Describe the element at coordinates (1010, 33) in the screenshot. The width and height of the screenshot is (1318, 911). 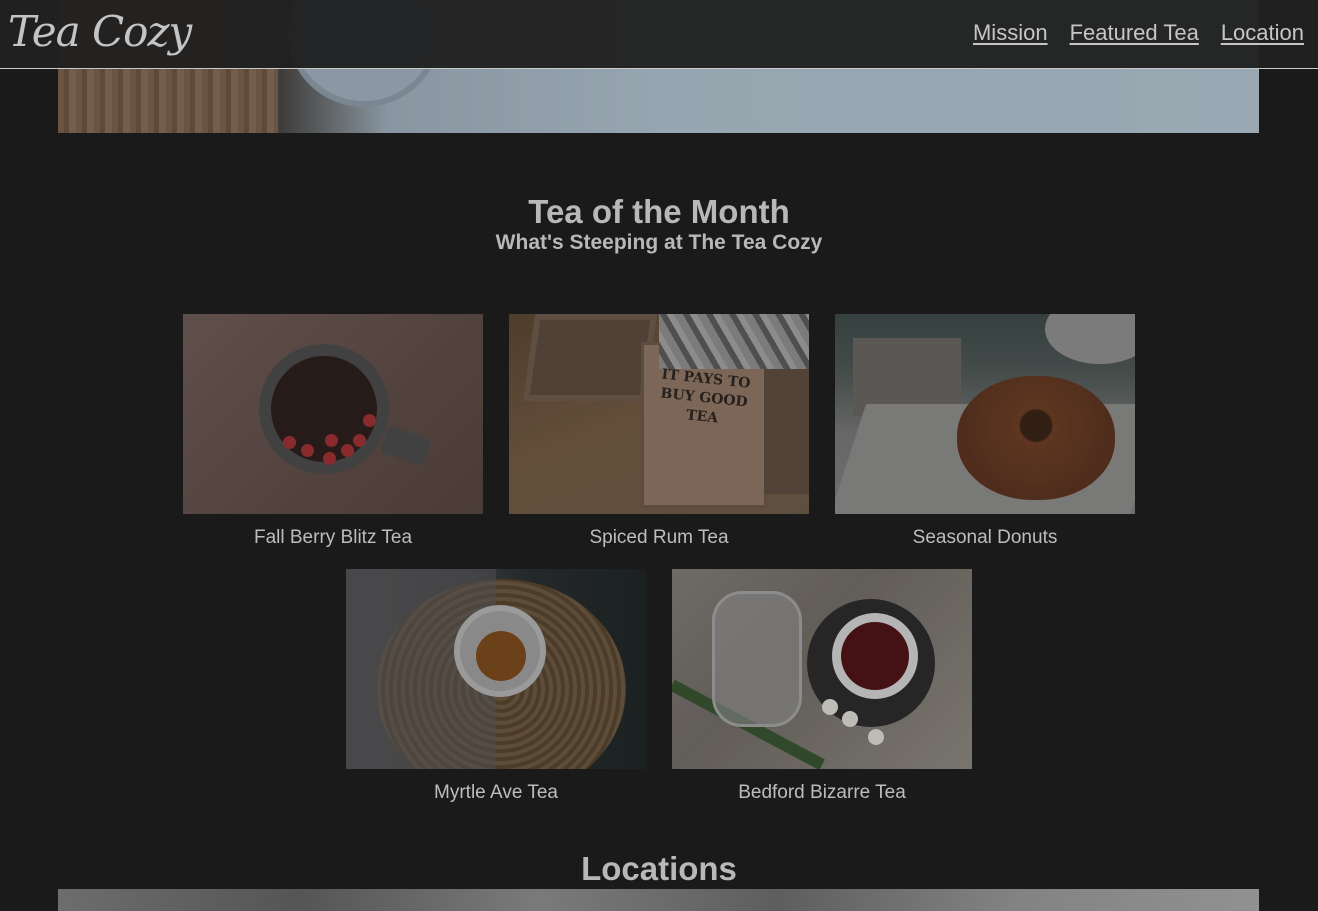
I see `nav-link-mission: Mission` at that location.